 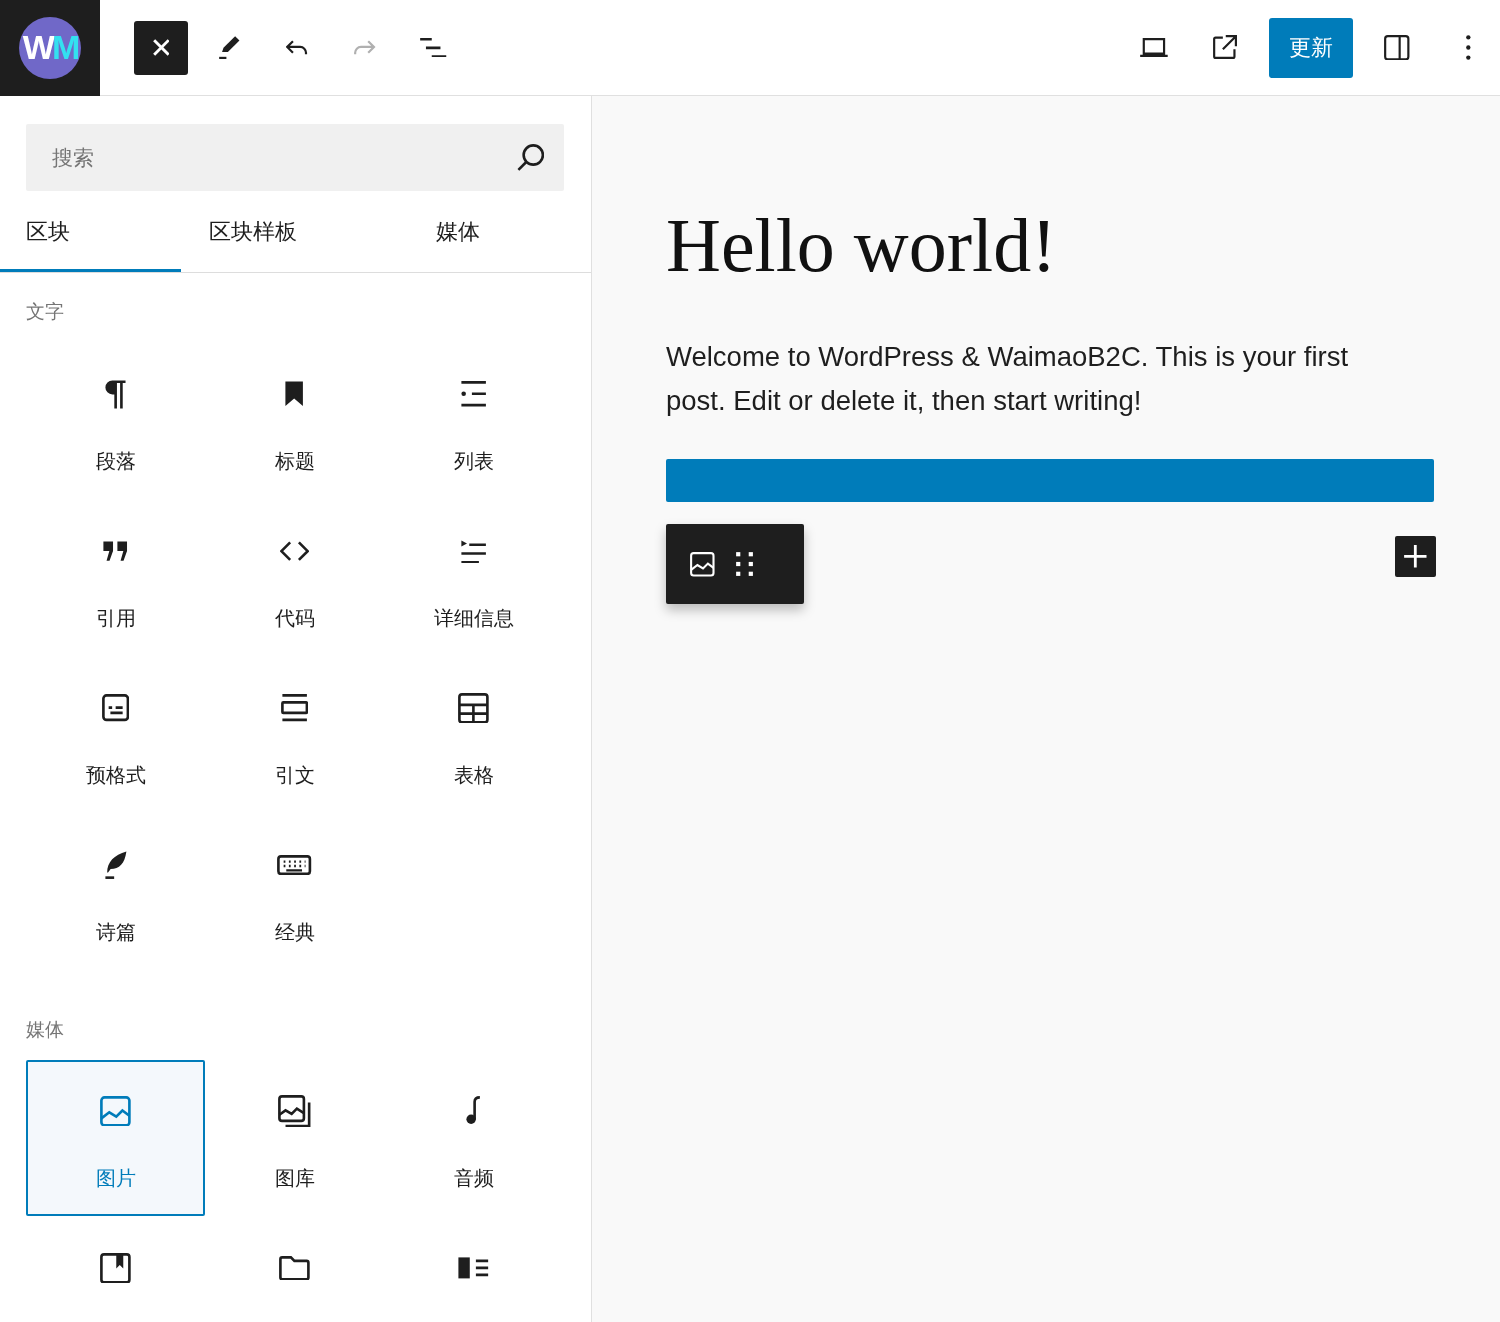 What do you see at coordinates (294, 394) in the screenshot?
I see `bookmark-icon` at bounding box center [294, 394].